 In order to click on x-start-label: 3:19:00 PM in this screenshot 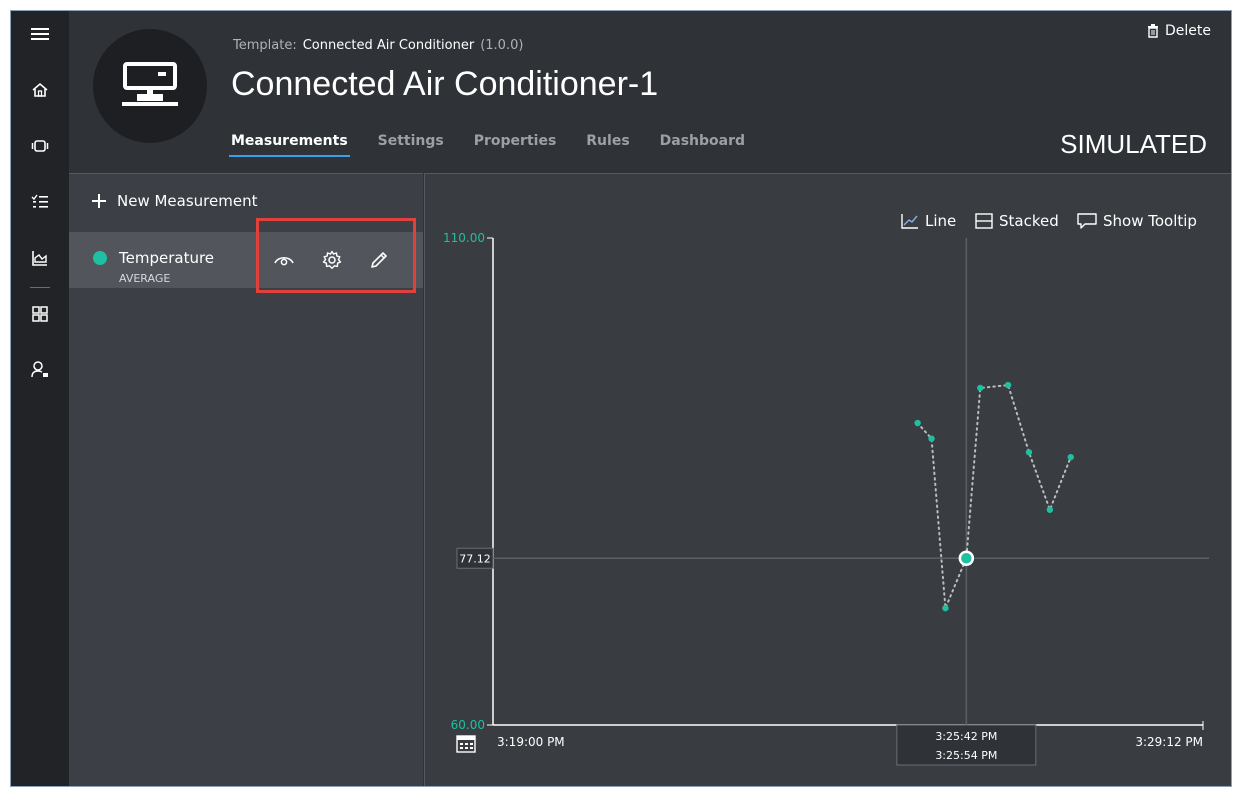, I will do `click(531, 742)`.